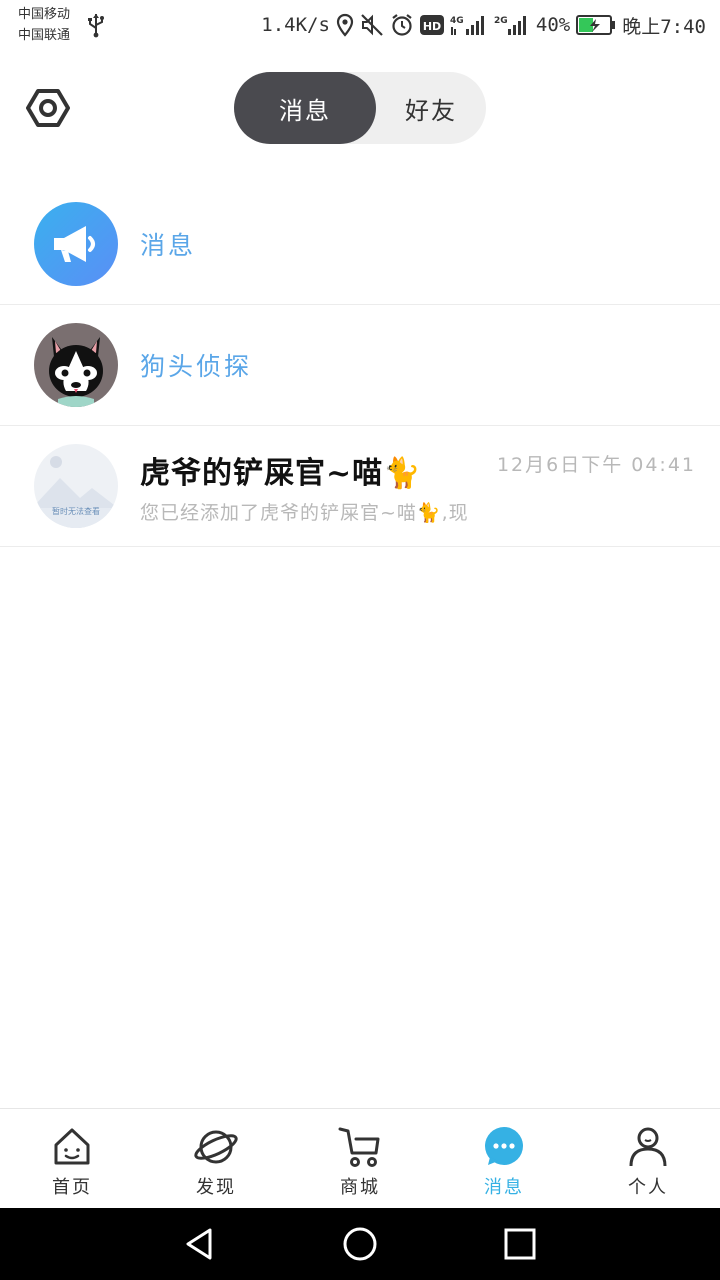 The width and height of the screenshot is (720, 1280). I want to click on hd-icon: HD, so click(431, 25).